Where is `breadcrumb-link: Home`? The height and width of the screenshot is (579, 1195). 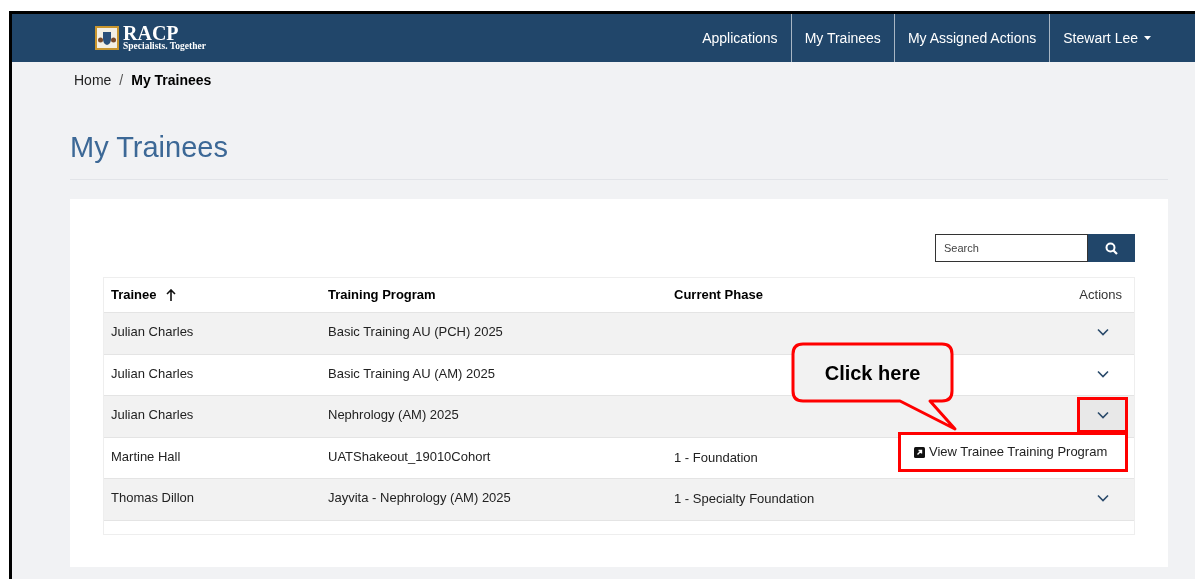 breadcrumb-link: Home is located at coordinates (93, 80).